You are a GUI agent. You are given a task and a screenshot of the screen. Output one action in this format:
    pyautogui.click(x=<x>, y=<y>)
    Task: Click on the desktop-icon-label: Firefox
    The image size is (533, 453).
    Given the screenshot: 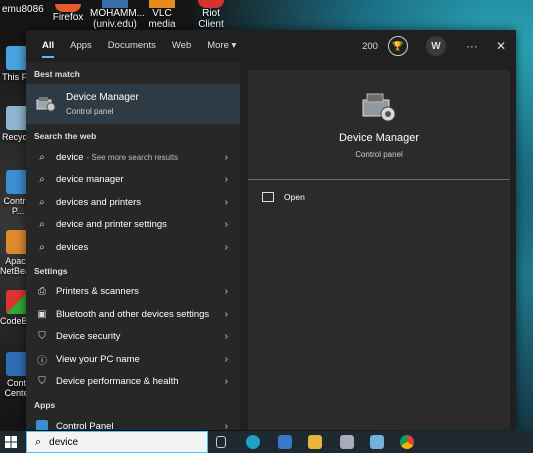 What is the action you would take?
    pyautogui.click(x=68, y=17)
    